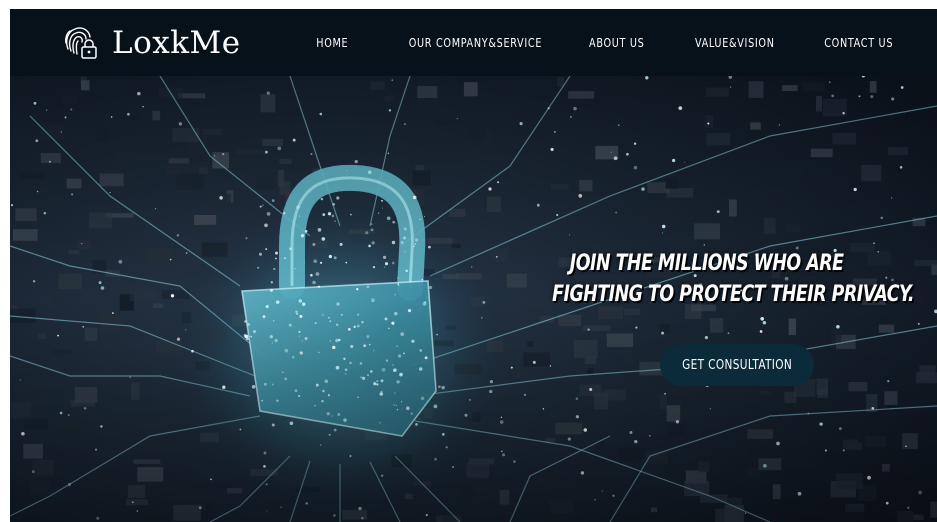 The height and width of the screenshot is (522, 937). What do you see at coordinates (176, 43) in the screenshot?
I see `brand-name: LoxkMe` at bounding box center [176, 43].